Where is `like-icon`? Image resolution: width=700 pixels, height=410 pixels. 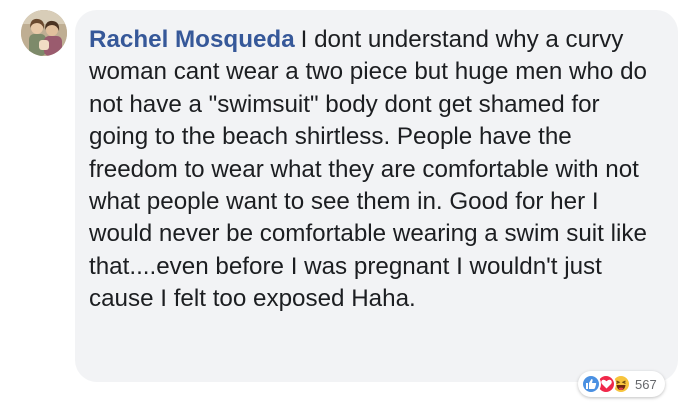
like-icon is located at coordinates (591, 384).